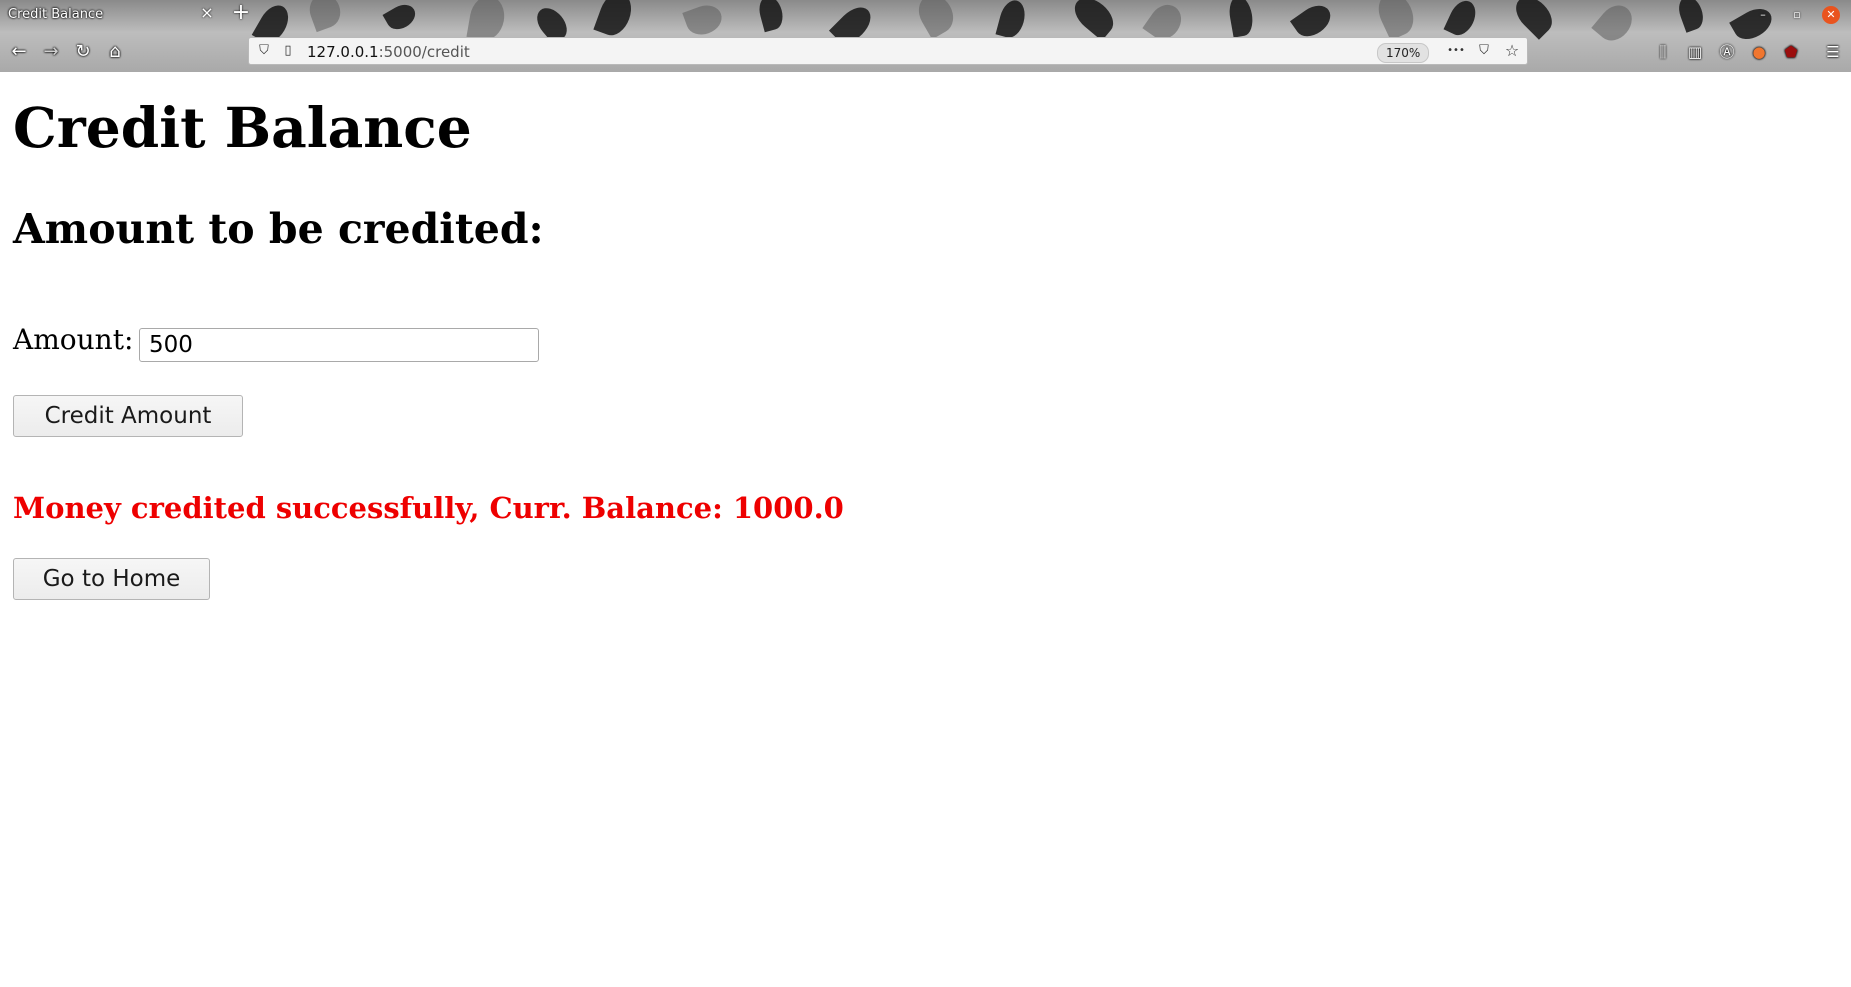 This screenshot has width=1851, height=987. Describe the element at coordinates (1512, 51) in the screenshot. I see `bookmark-star-icon: ☆` at that location.